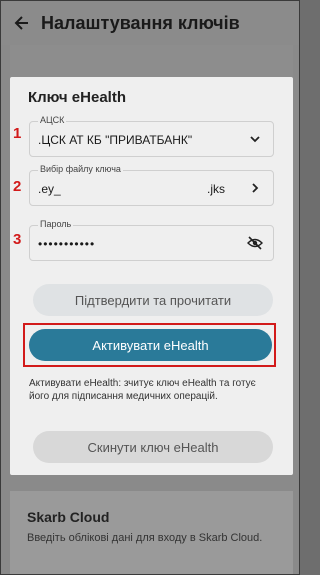  What do you see at coordinates (140, 22) in the screenshot?
I see `page-title: Налаштування ключів` at bounding box center [140, 22].